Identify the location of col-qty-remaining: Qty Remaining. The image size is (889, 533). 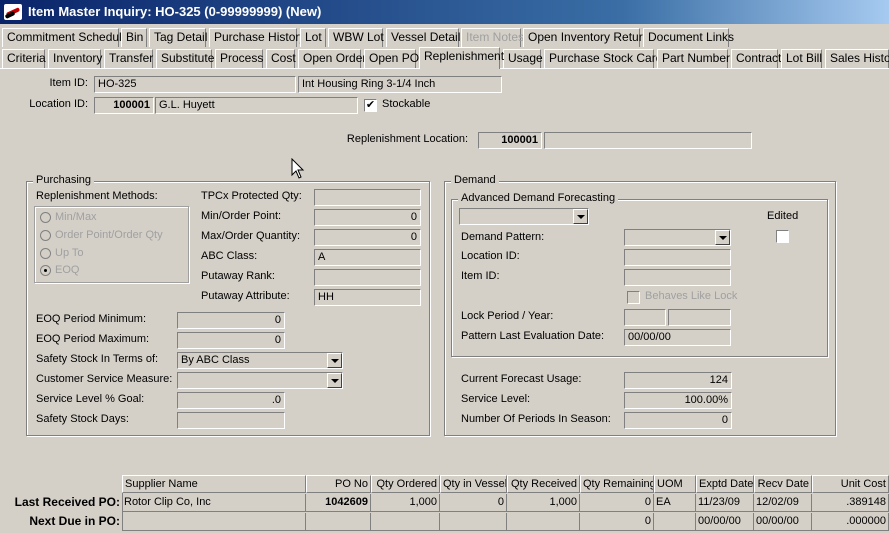
(617, 484).